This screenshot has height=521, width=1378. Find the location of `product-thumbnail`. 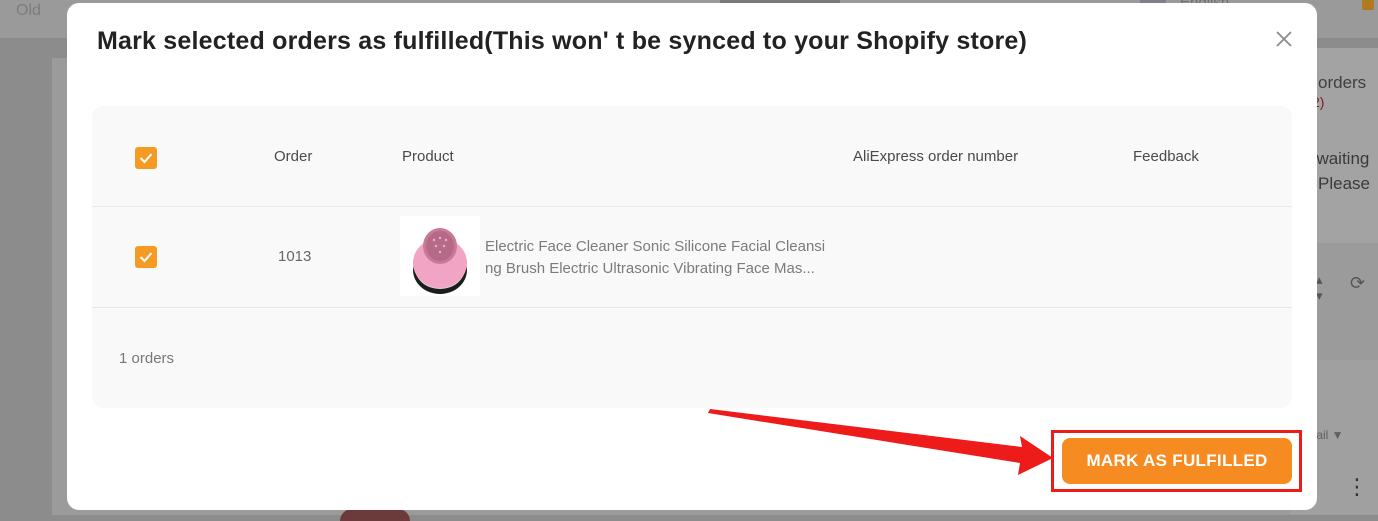

product-thumbnail is located at coordinates (440, 256).